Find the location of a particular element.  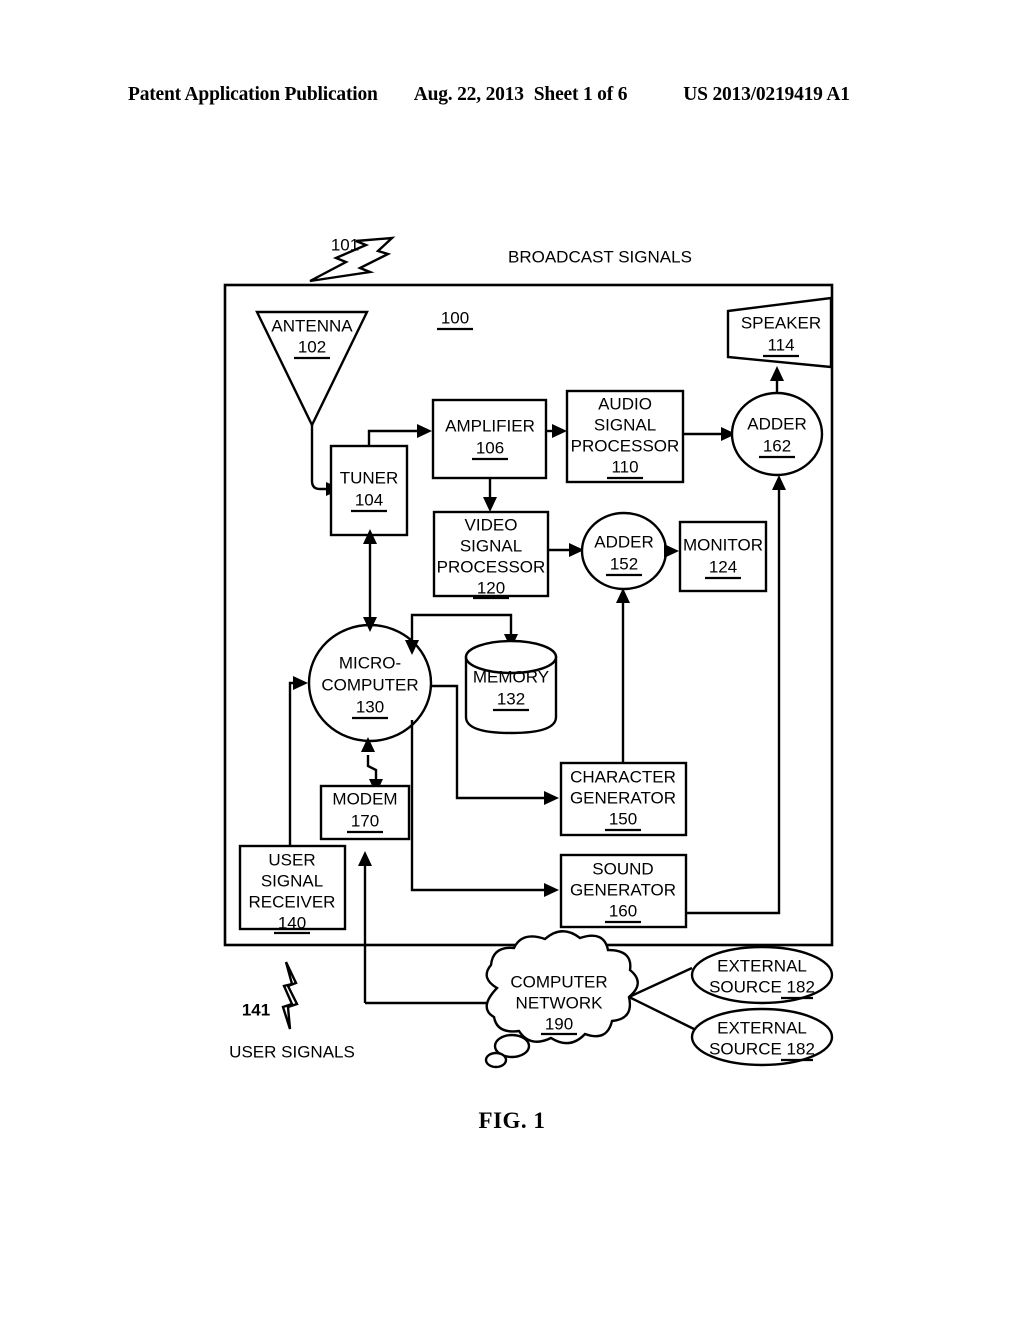

speaker-label: SPEAKER is located at coordinates (781, 322).